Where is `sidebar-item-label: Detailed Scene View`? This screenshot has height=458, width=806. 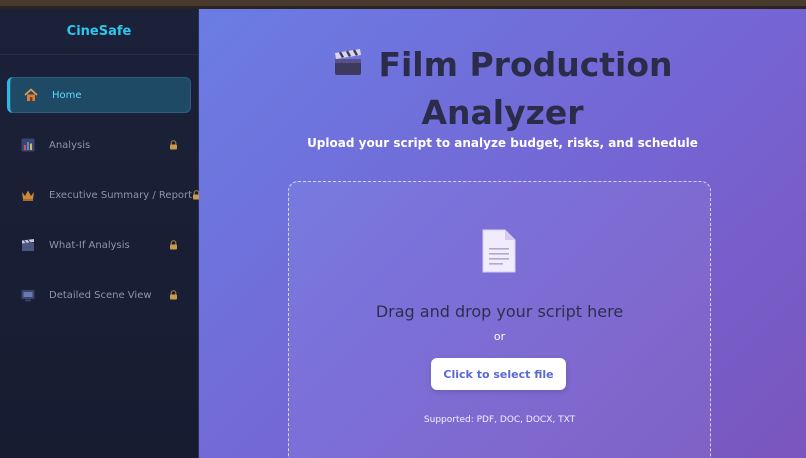 sidebar-item-label: Detailed Scene View is located at coordinates (100, 295).